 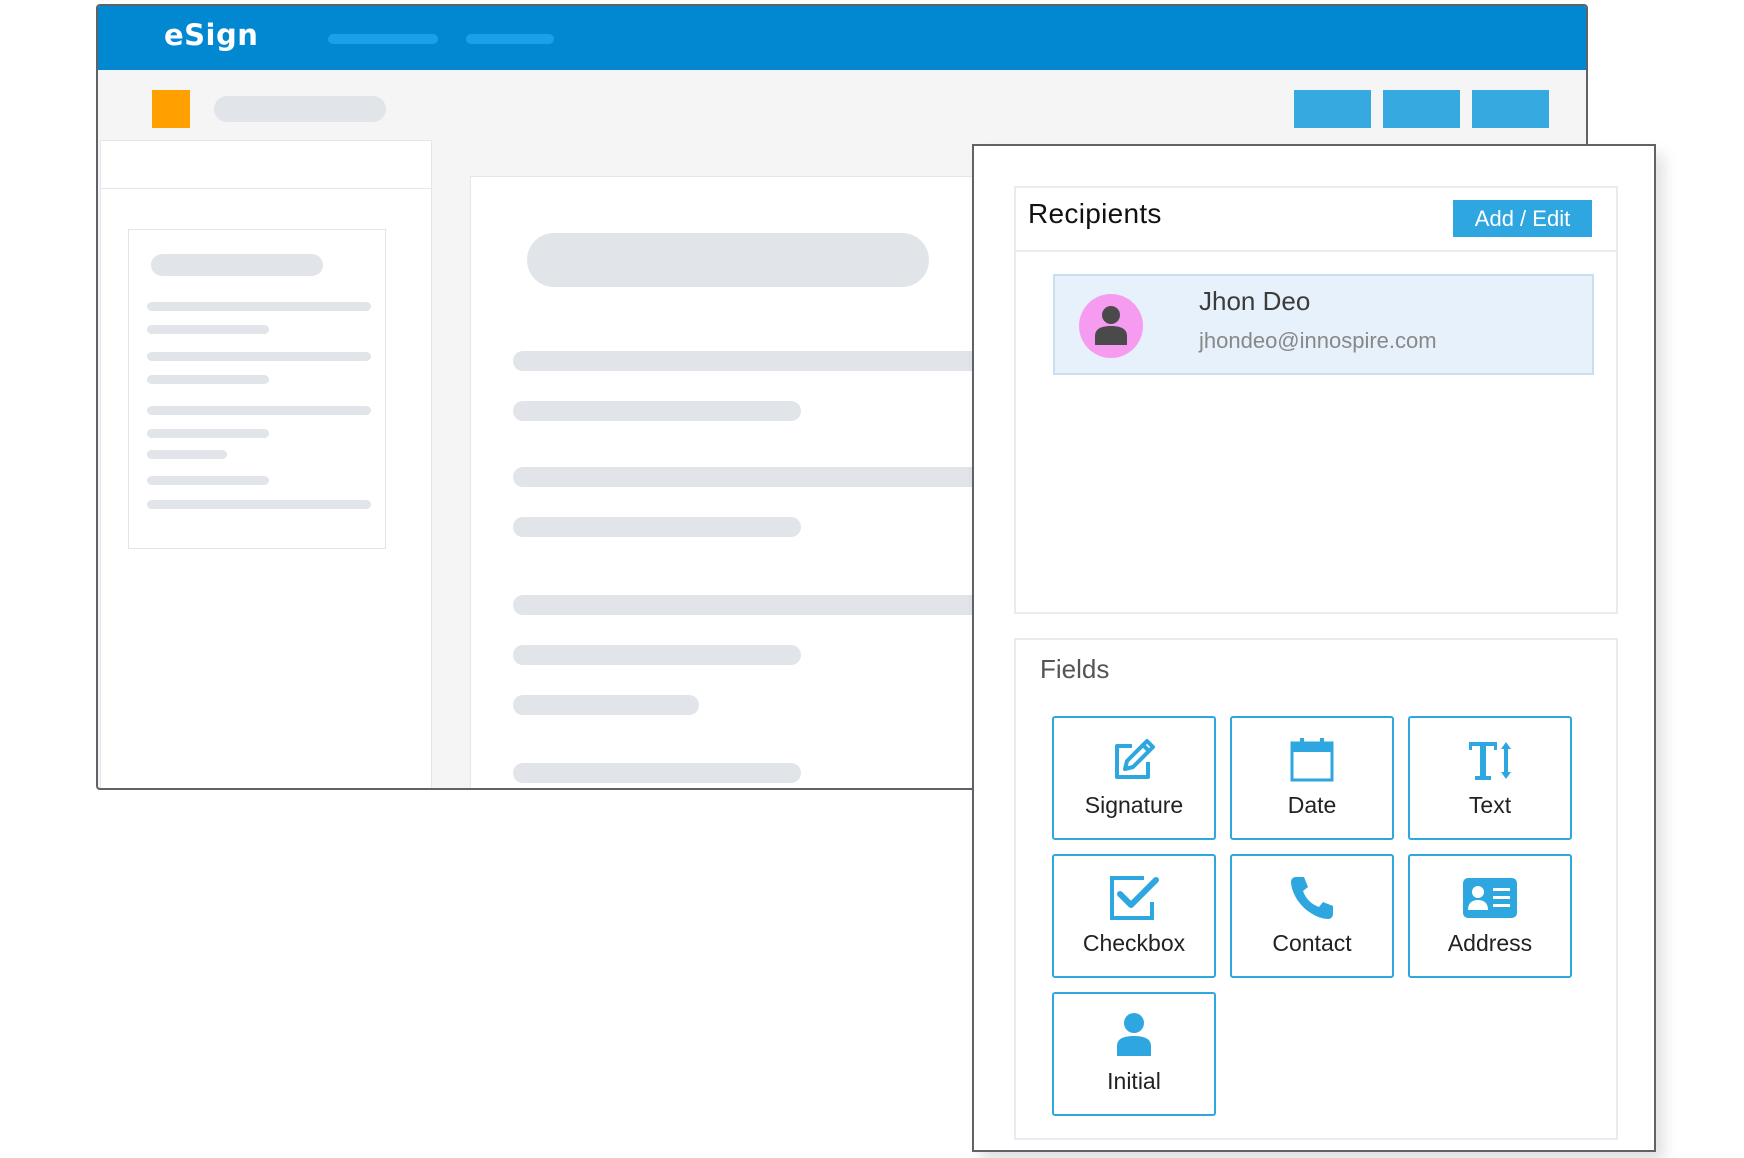 I want to click on app-logo-square, so click(x=171, y=109).